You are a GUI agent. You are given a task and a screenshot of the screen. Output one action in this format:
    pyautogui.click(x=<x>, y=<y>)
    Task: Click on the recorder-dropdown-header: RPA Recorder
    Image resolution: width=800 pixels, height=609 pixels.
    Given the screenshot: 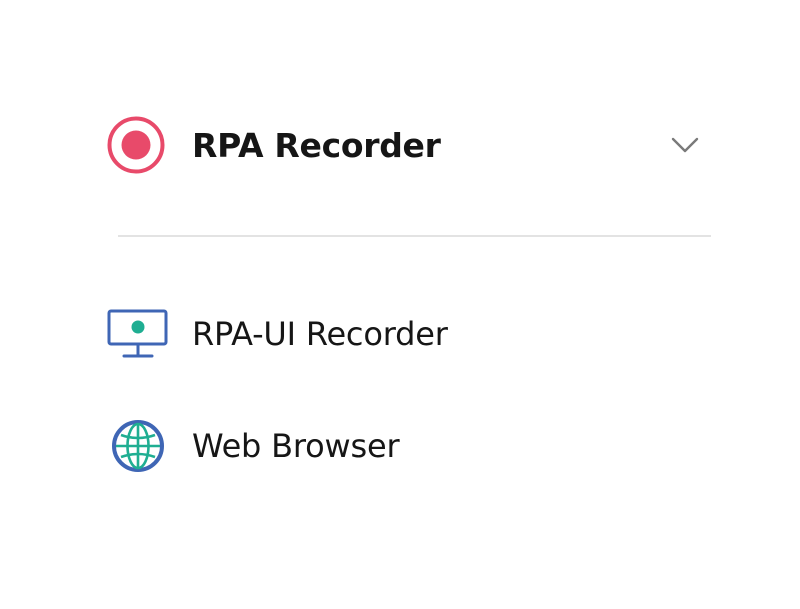 What is the action you would take?
    pyautogui.click(x=406, y=145)
    